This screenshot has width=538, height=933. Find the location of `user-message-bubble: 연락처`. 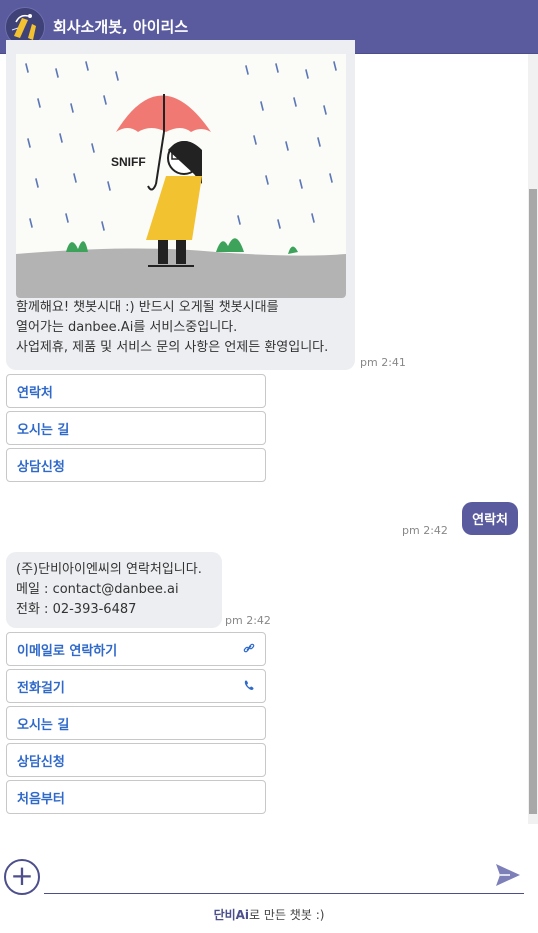

user-message-bubble: 연락처 is located at coordinates (490, 518).